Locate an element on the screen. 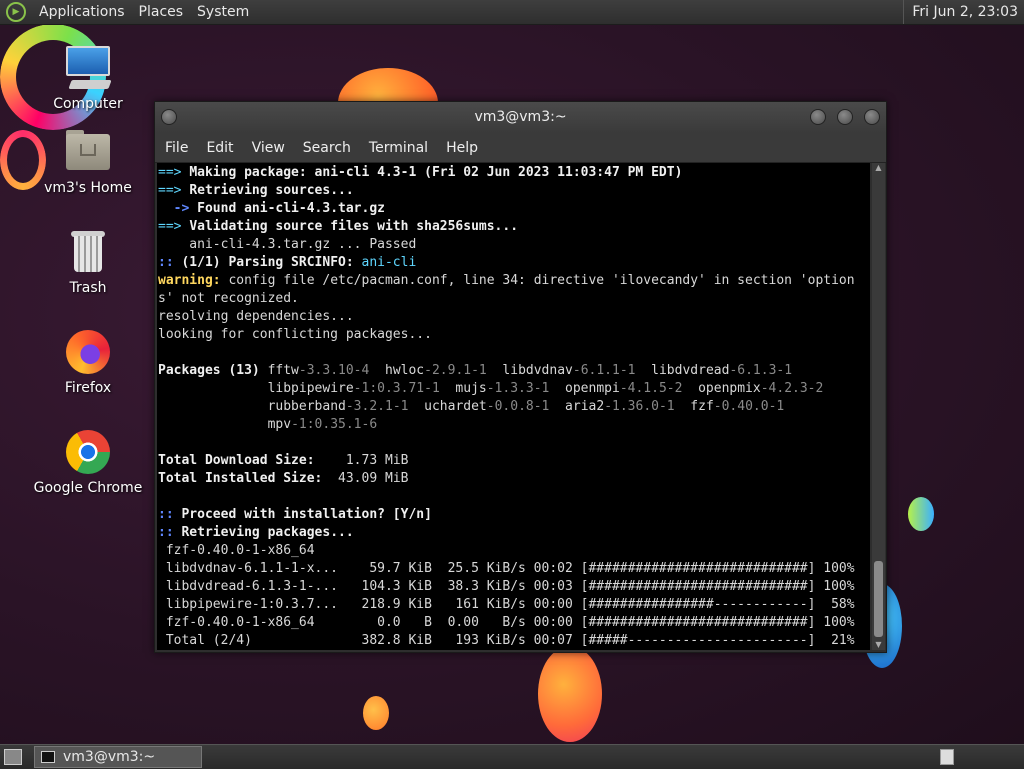  trash-icon is located at coordinates (88, 252).